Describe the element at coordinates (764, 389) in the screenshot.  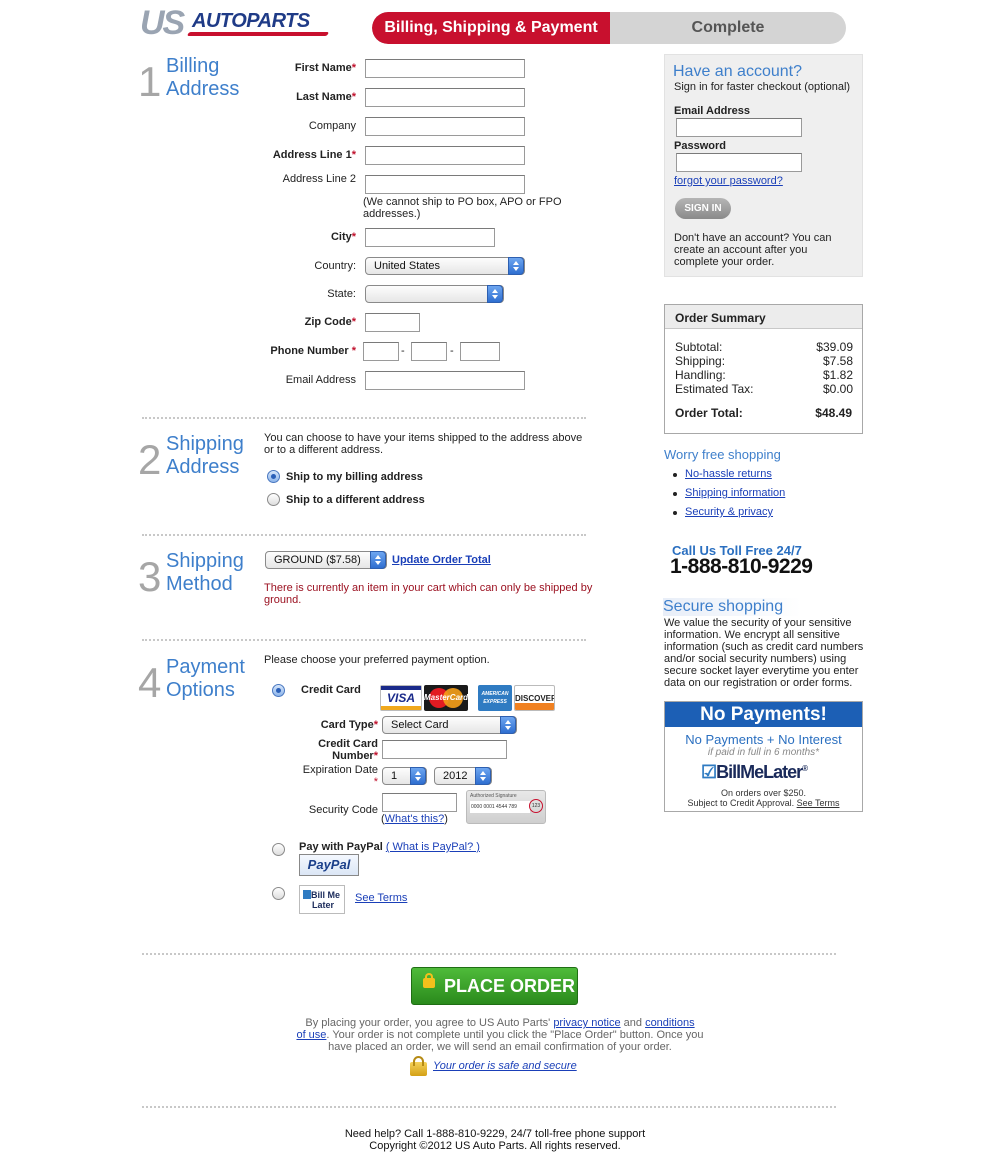
I see `summary-row: Estimated Tax: $0.00` at that location.